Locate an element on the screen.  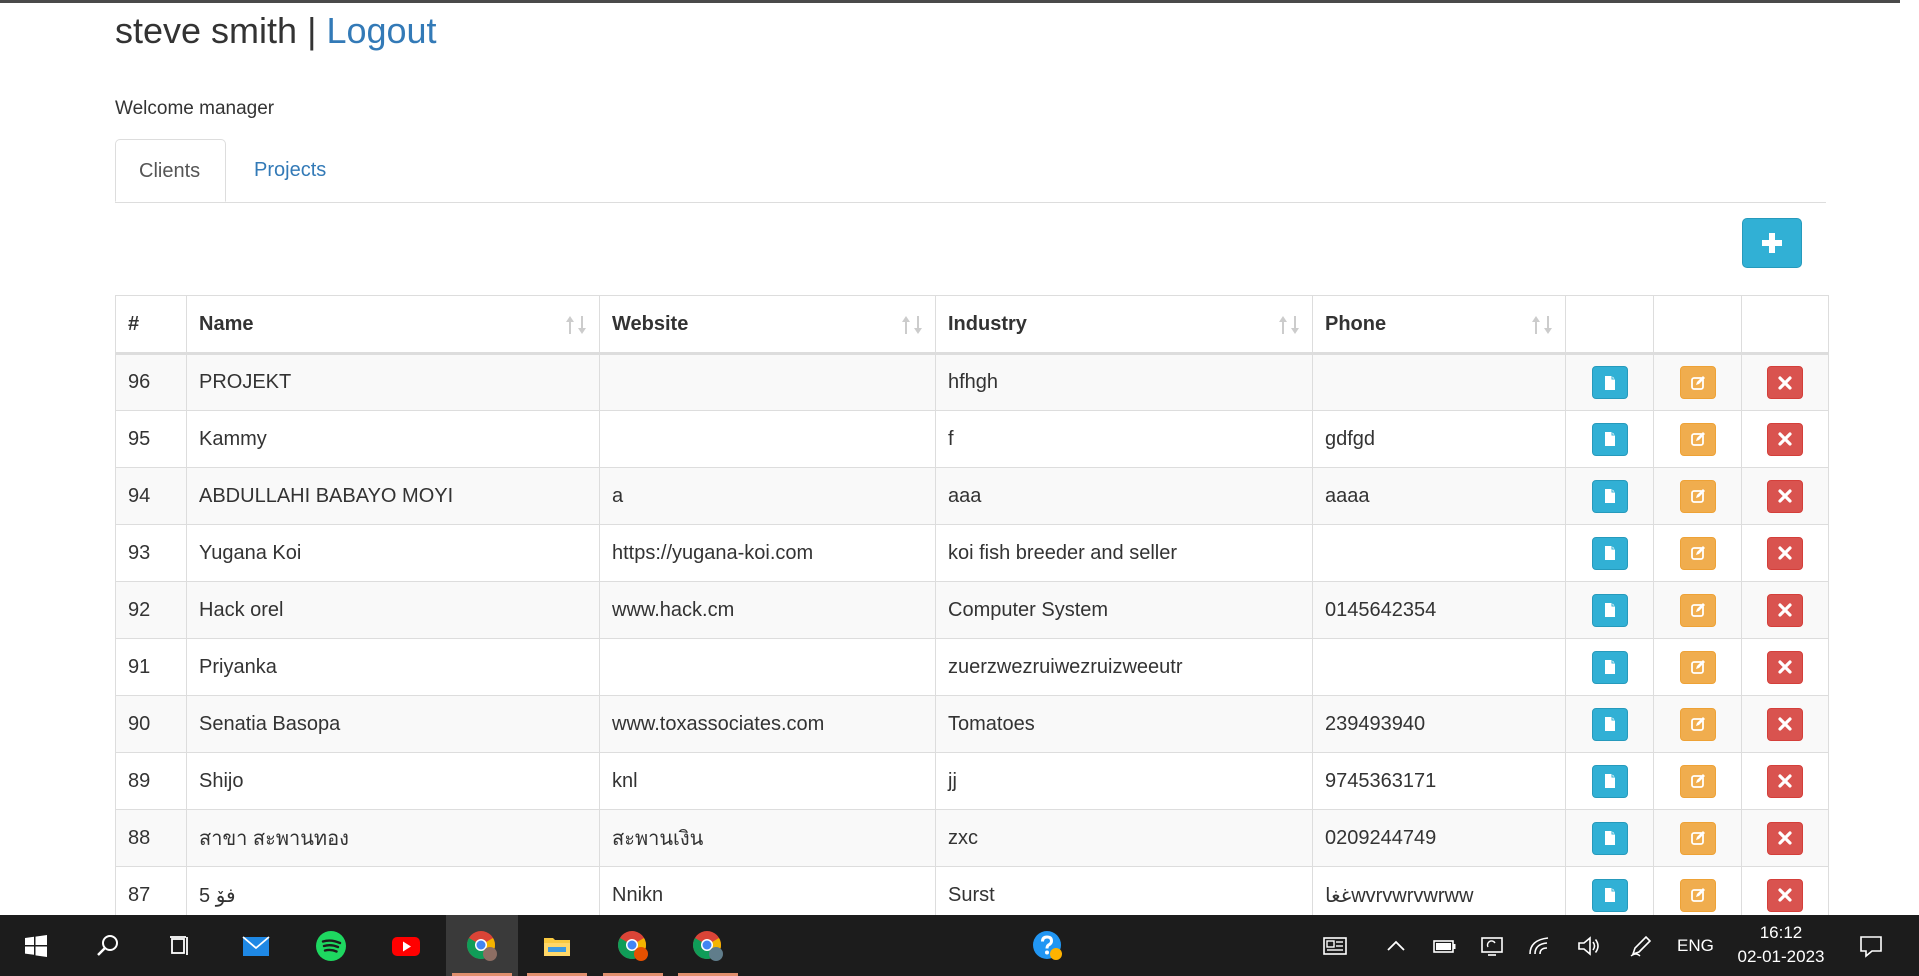
help-app-button is located at coordinates (1048, 945).